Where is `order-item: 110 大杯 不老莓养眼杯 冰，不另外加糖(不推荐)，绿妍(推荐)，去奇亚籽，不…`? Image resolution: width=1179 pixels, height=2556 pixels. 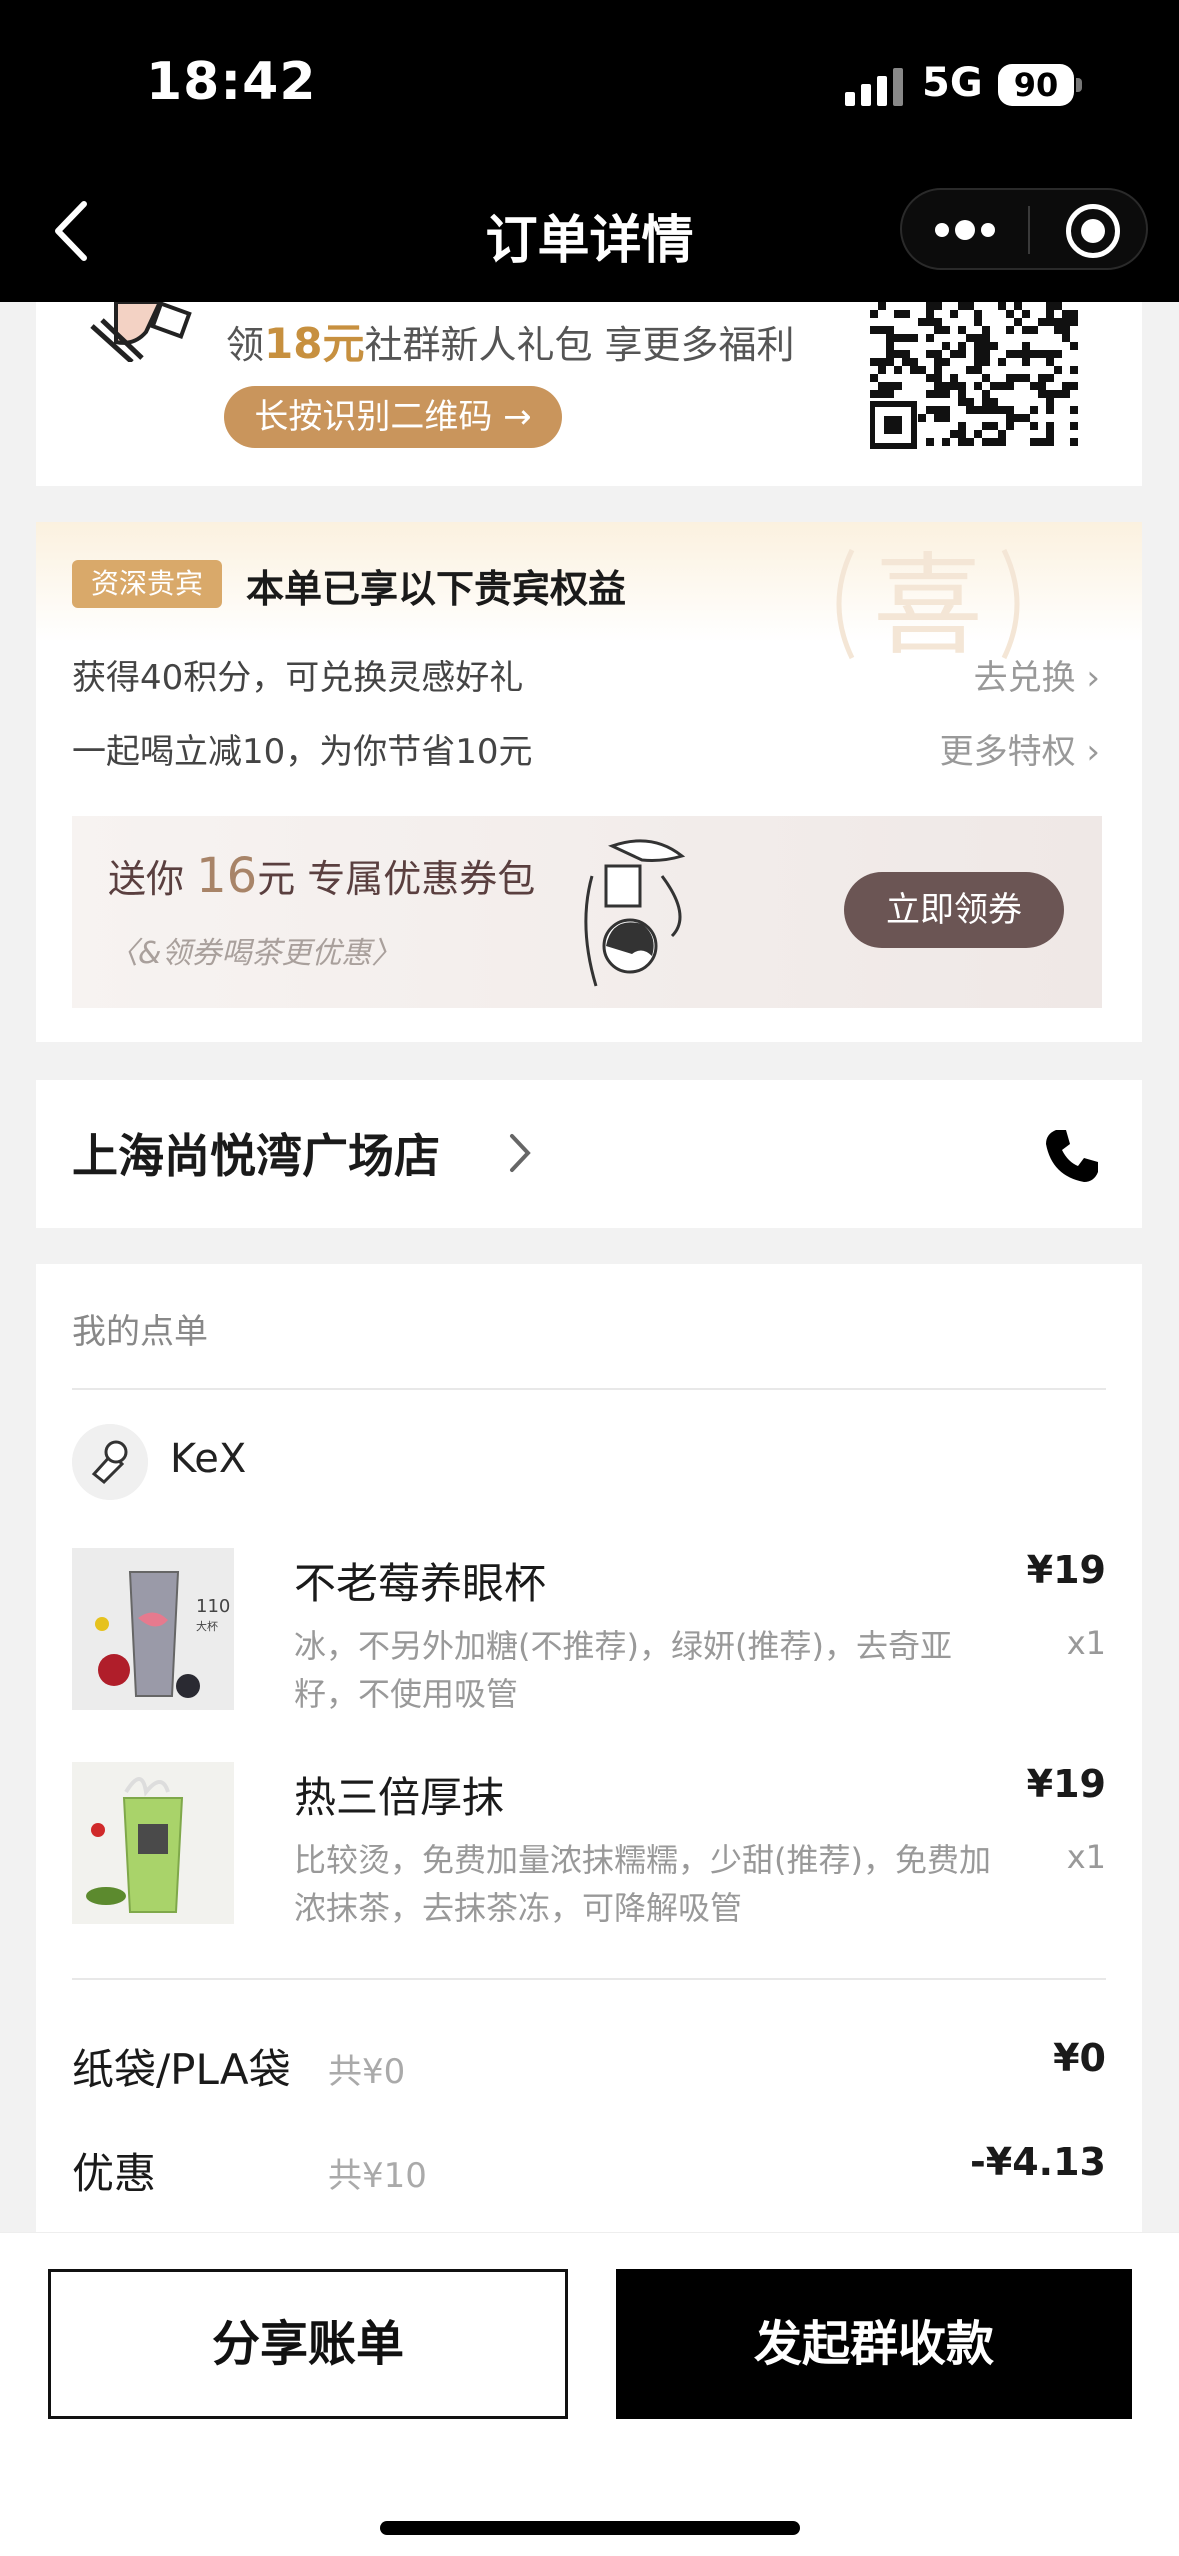
order-item: 110 大杯 不老莓养眼杯 冰，不另外加糖(不推荐)，绿妍(推荐)，去奇亚籽，不… is located at coordinates (589, 1633).